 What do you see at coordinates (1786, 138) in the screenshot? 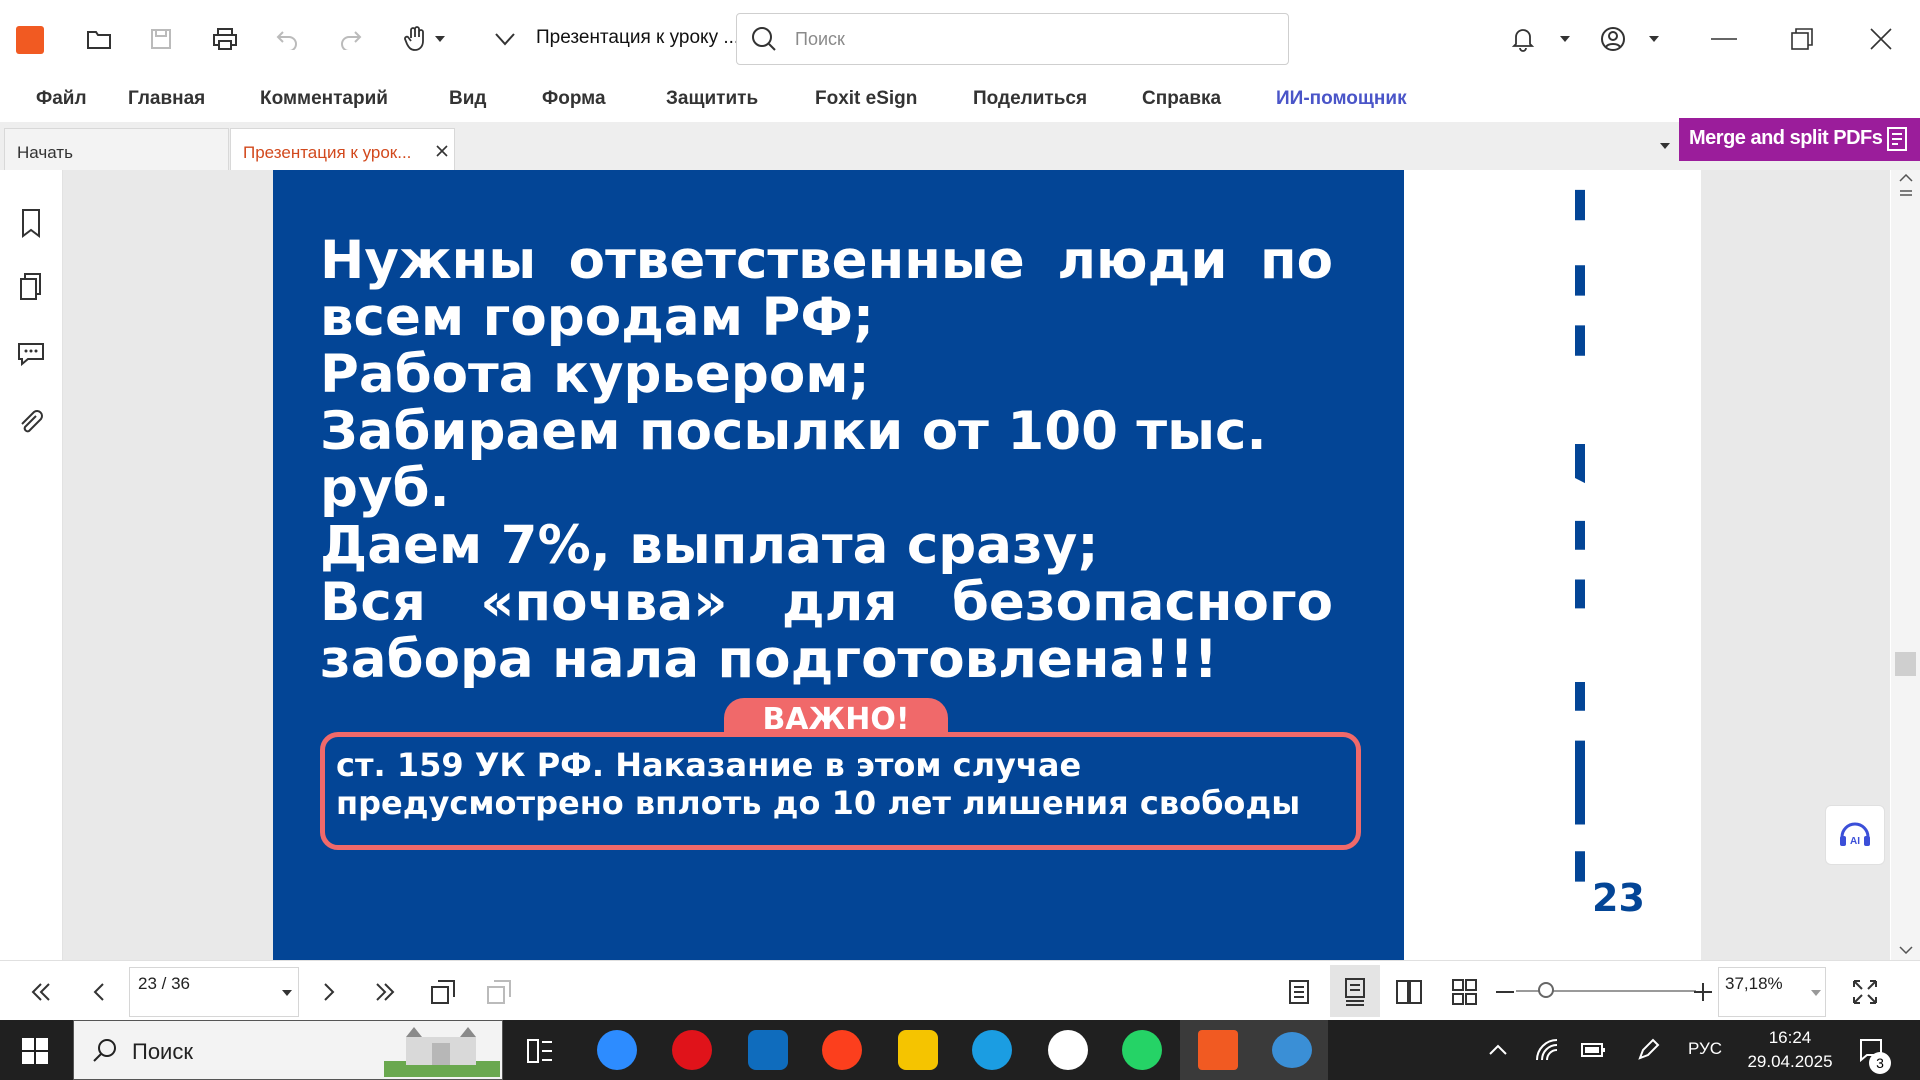
I see `merge-split-label: Merge and split PDFs` at bounding box center [1786, 138].